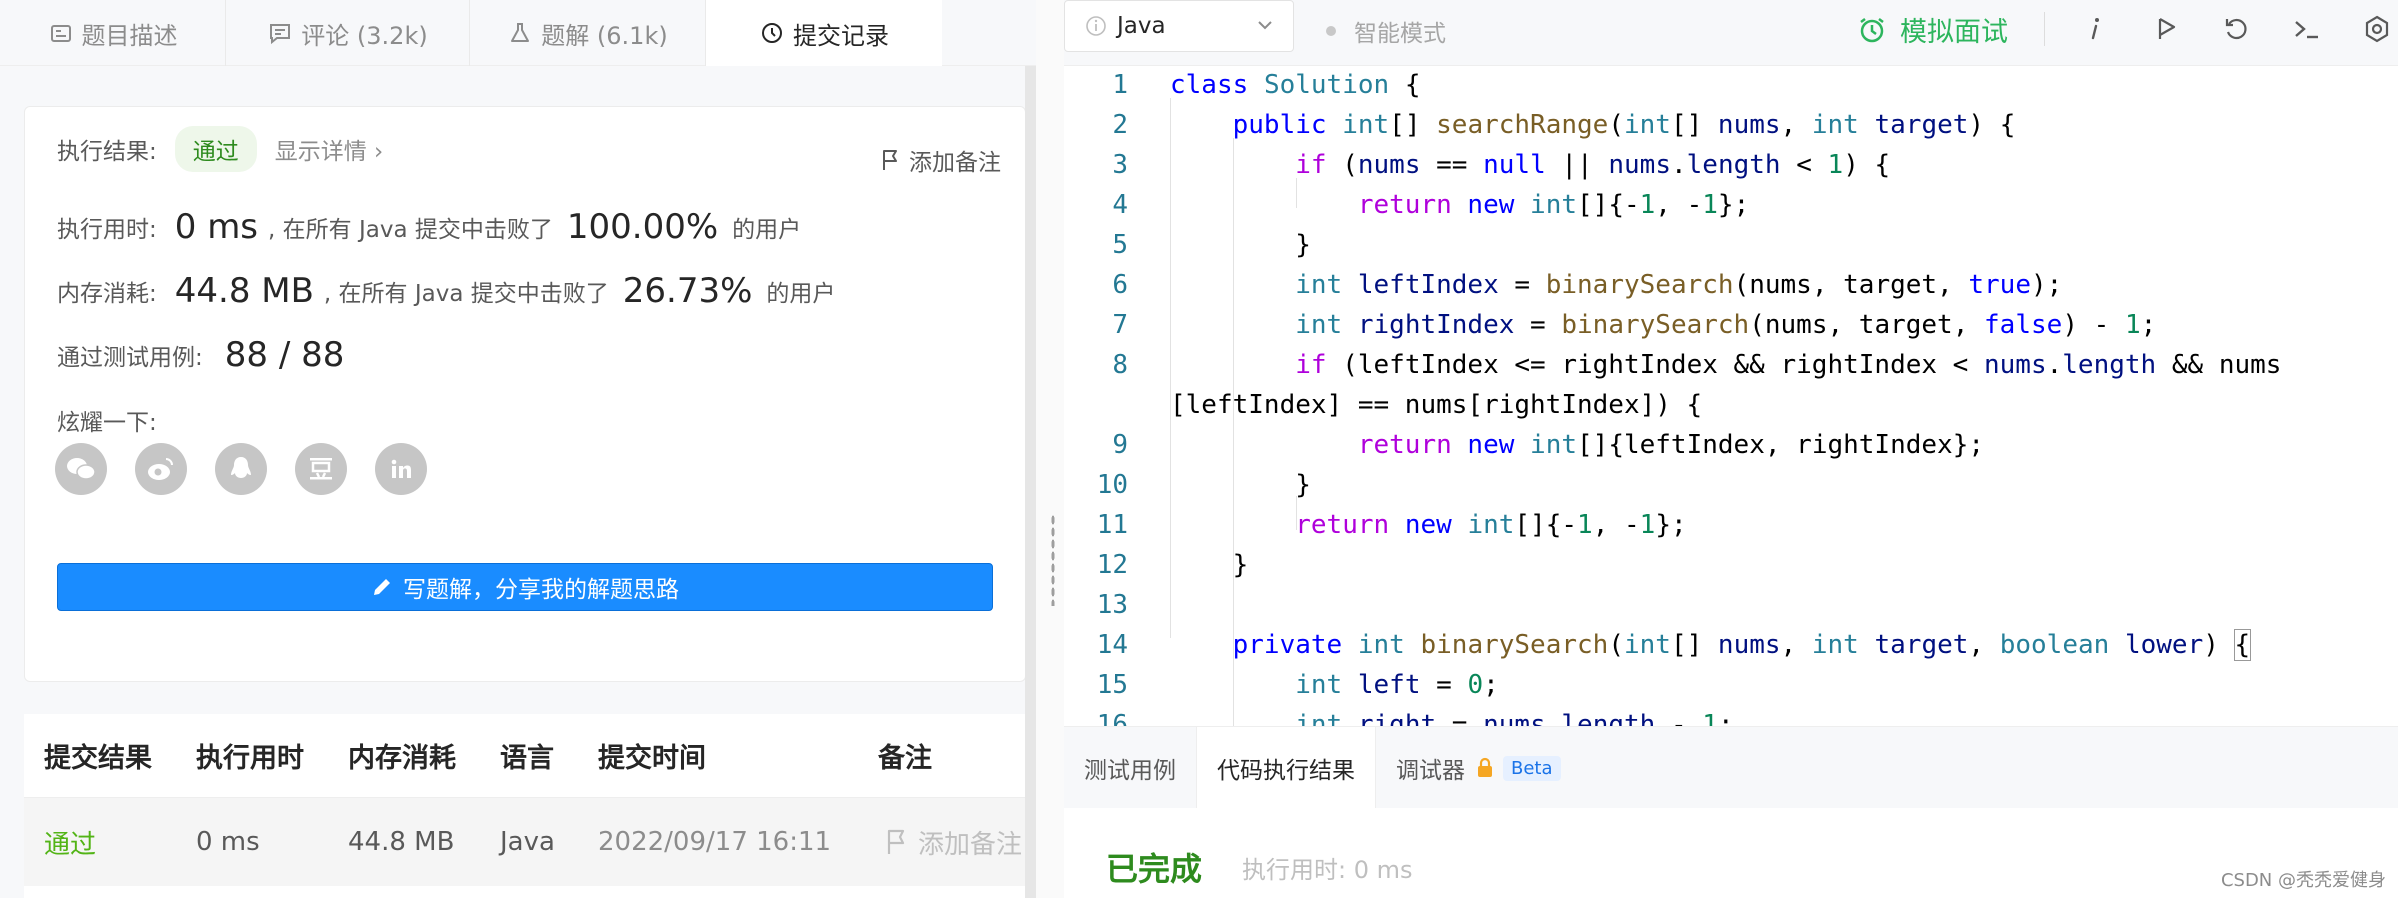  I want to click on tab-label: 提交记录, so click(841, 35).